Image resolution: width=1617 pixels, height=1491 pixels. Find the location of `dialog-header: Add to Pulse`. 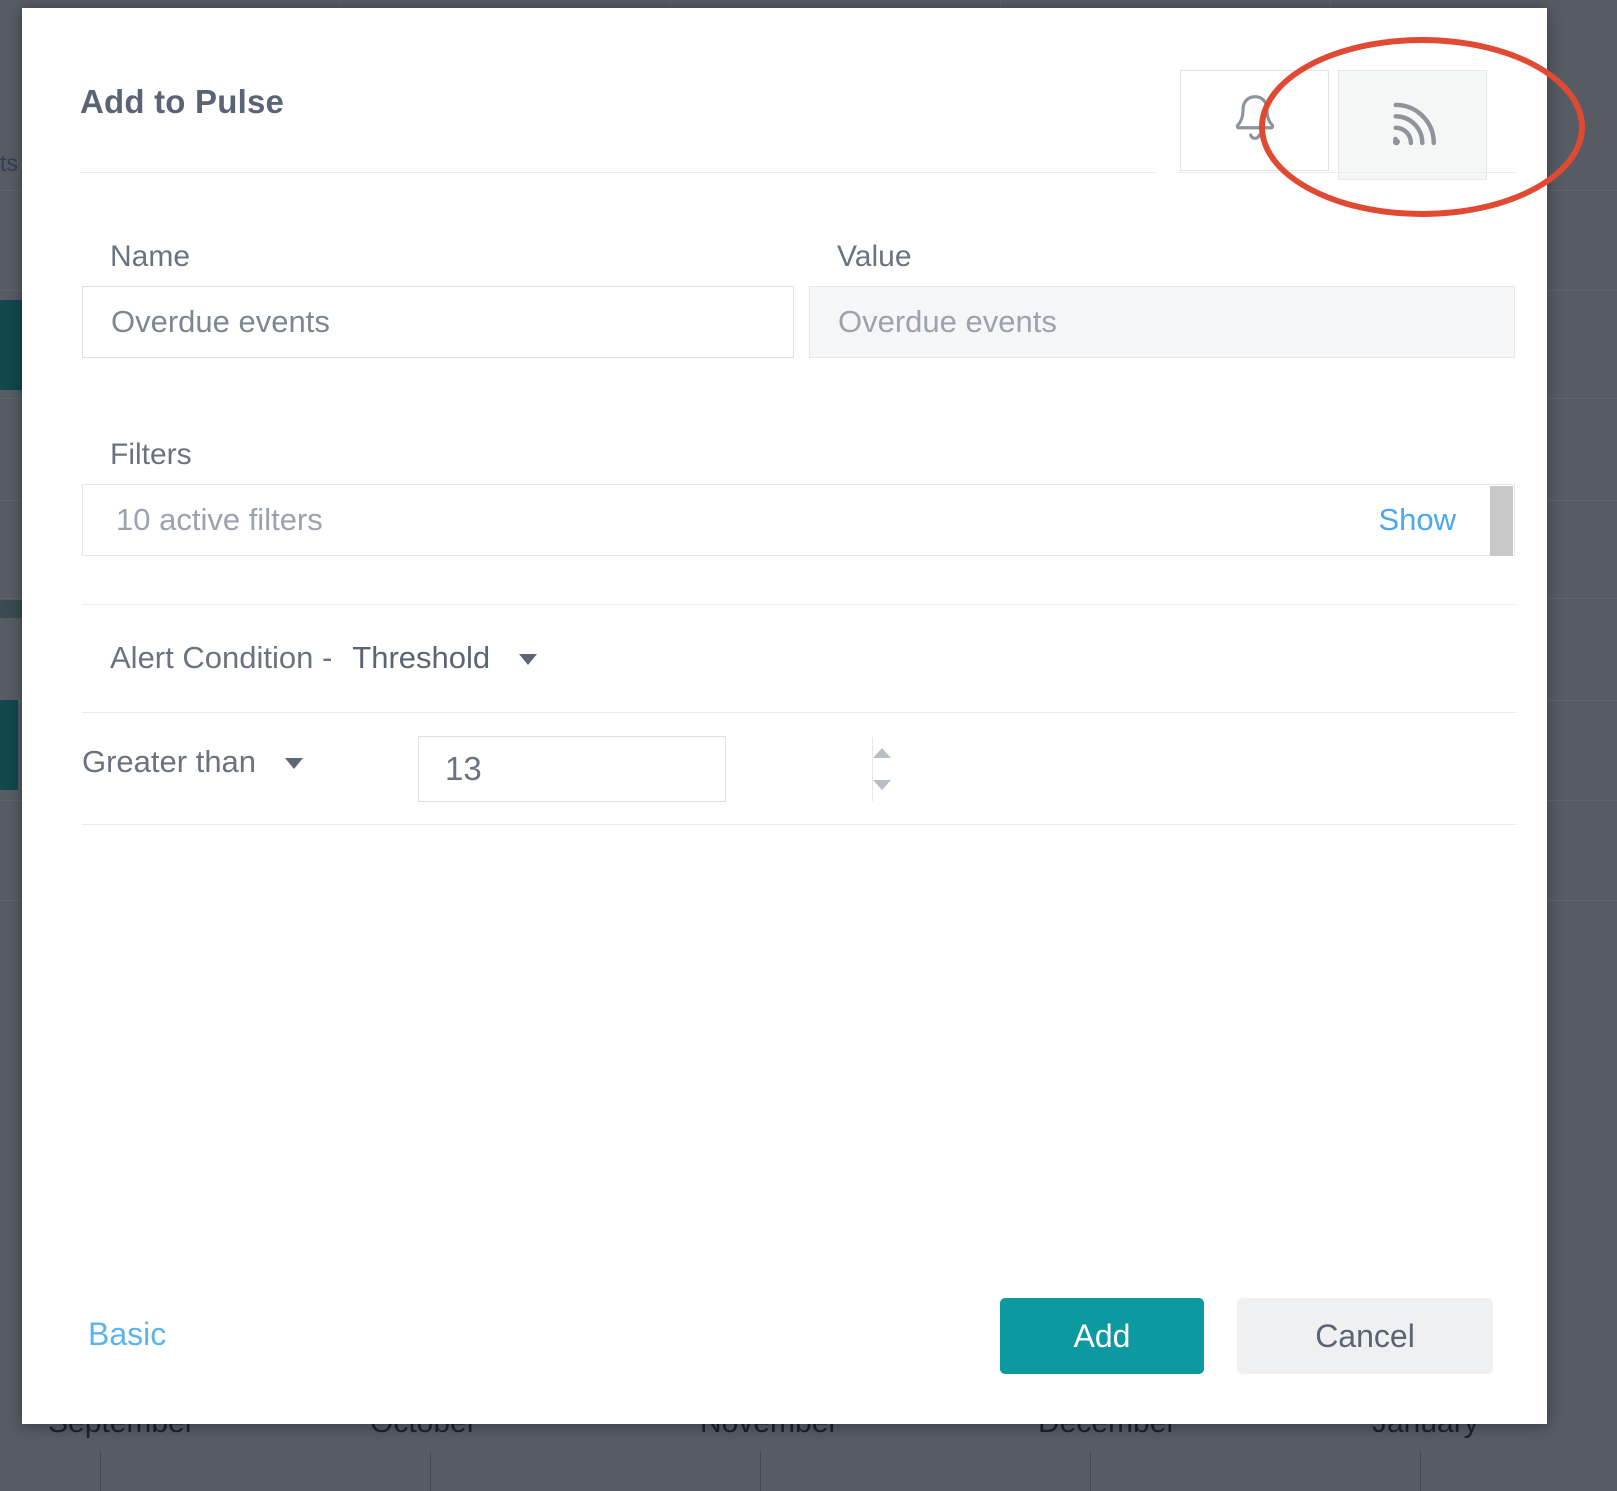

dialog-header: Add to Pulse is located at coordinates (784, 94).